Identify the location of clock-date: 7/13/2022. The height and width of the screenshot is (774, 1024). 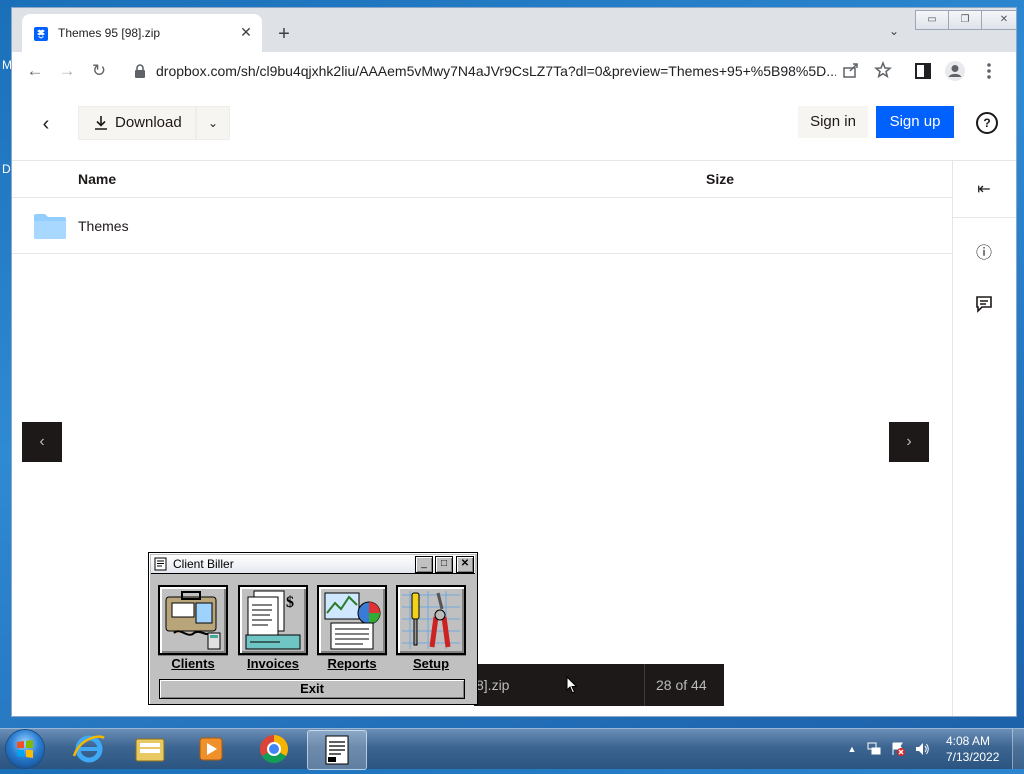
(972, 757).